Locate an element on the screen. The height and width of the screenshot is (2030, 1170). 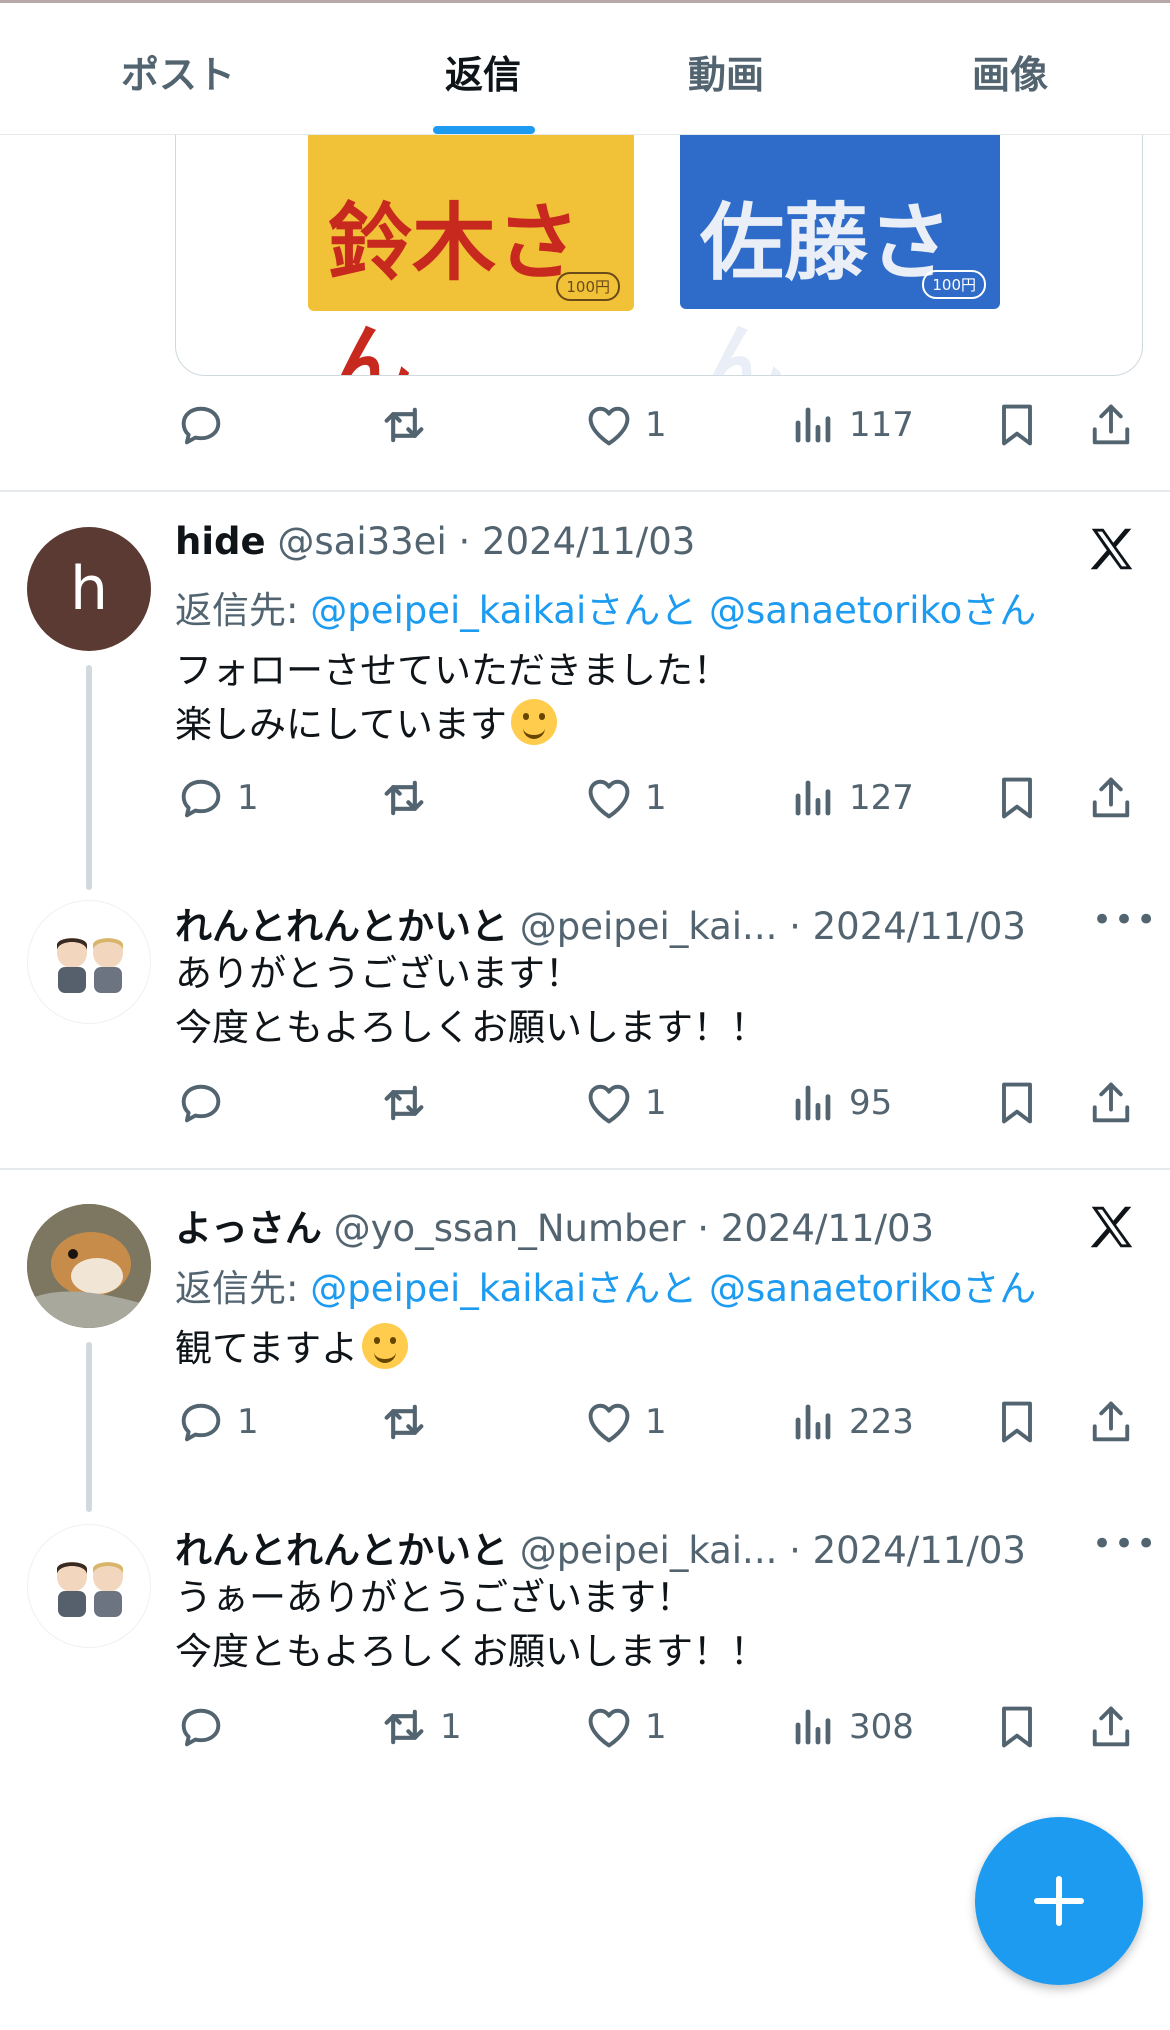
views-count: 95 is located at coordinates (871, 1103).